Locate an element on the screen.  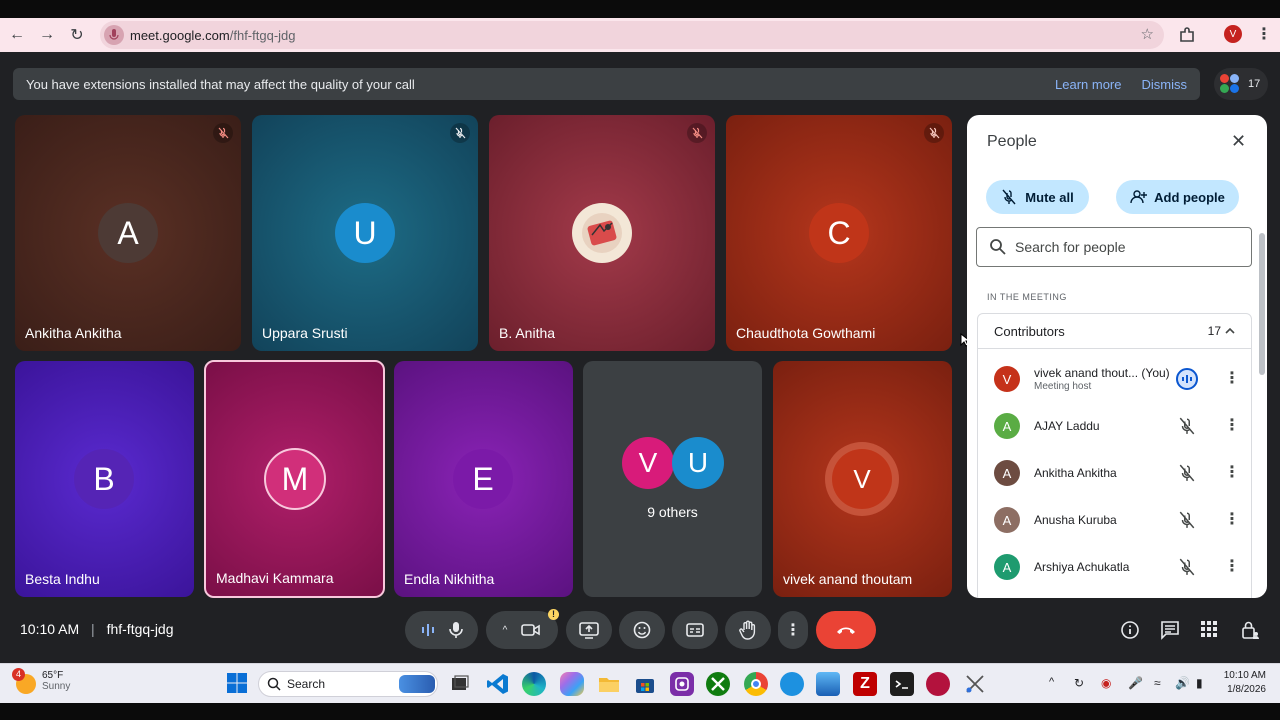
file-explorer-icon is located at coordinates (609, 684).